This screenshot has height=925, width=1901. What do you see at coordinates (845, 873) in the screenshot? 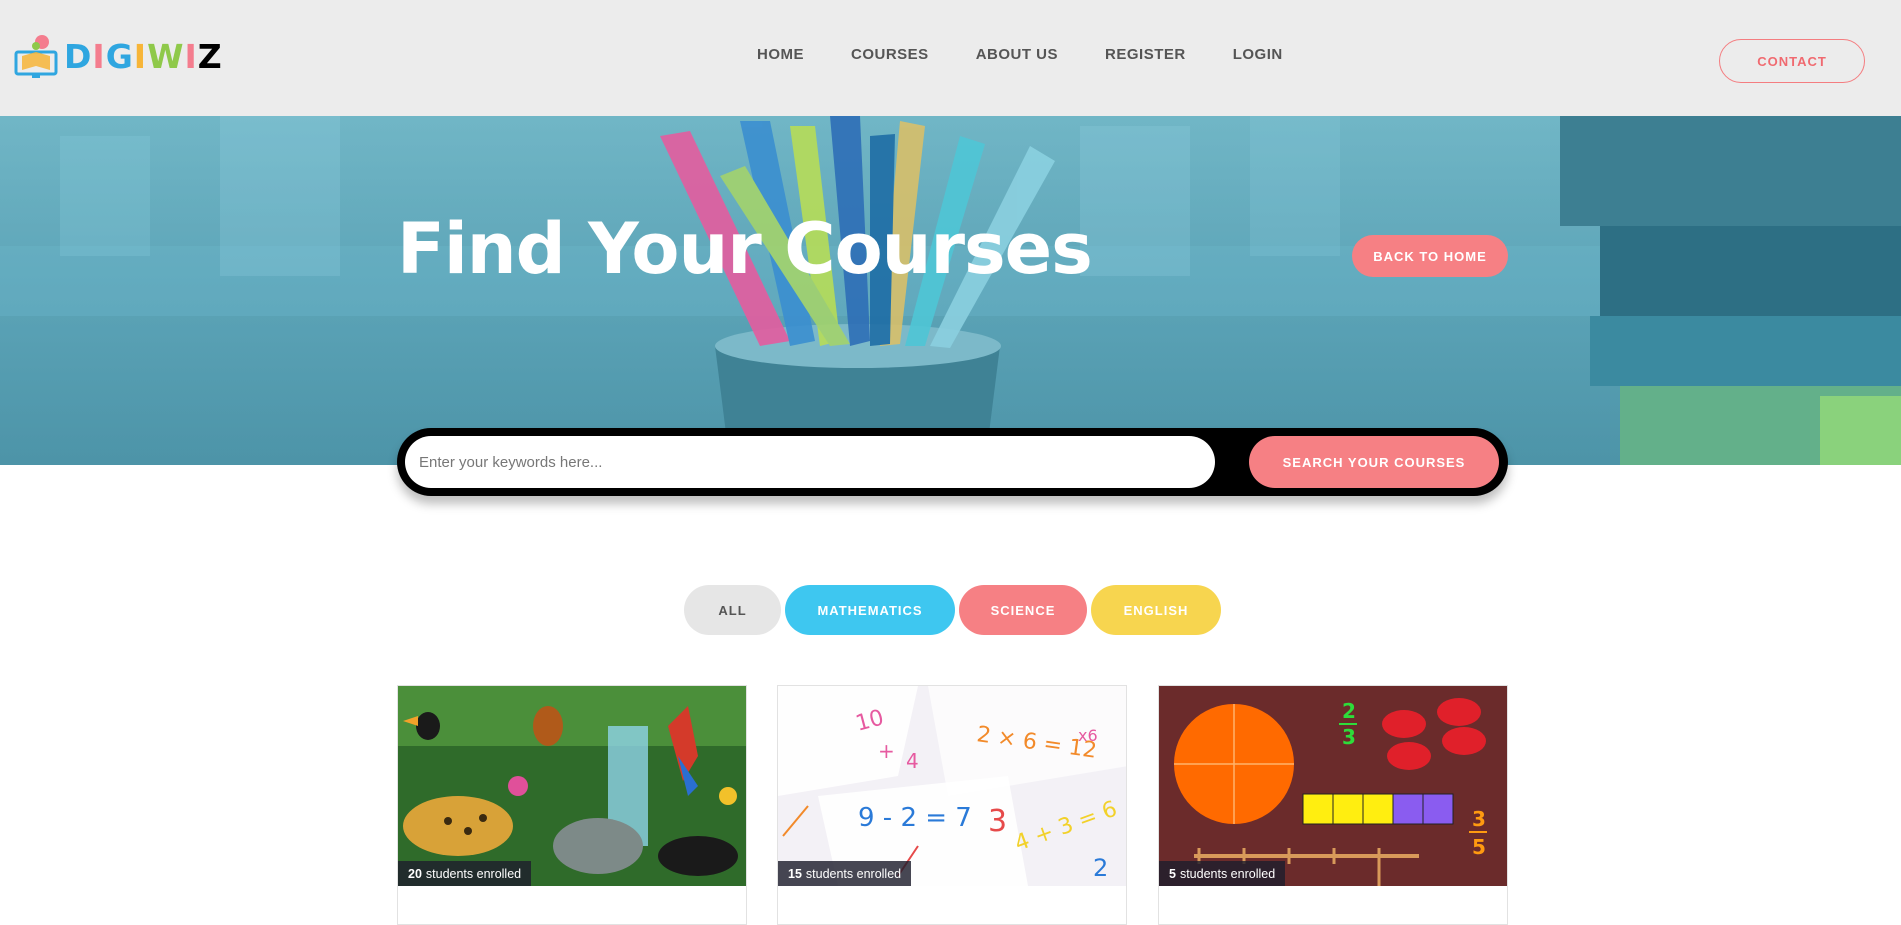
I see `enrolled-badge: 15 students enrolled` at bounding box center [845, 873].